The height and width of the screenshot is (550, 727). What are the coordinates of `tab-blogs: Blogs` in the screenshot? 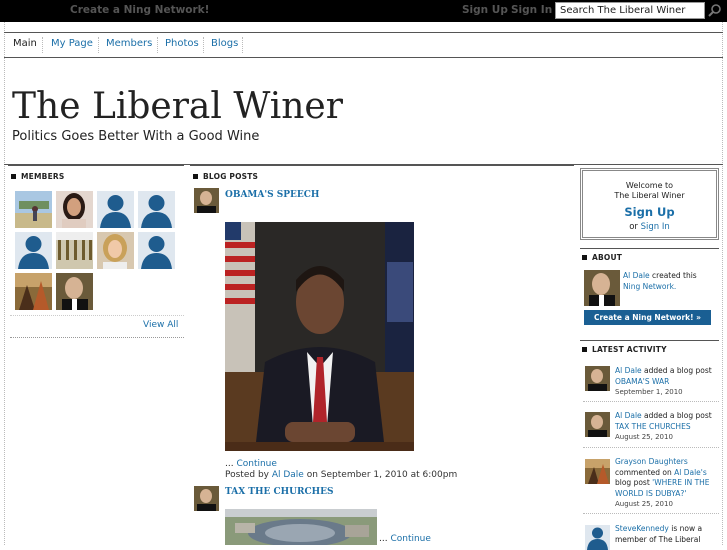 It's located at (224, 43).